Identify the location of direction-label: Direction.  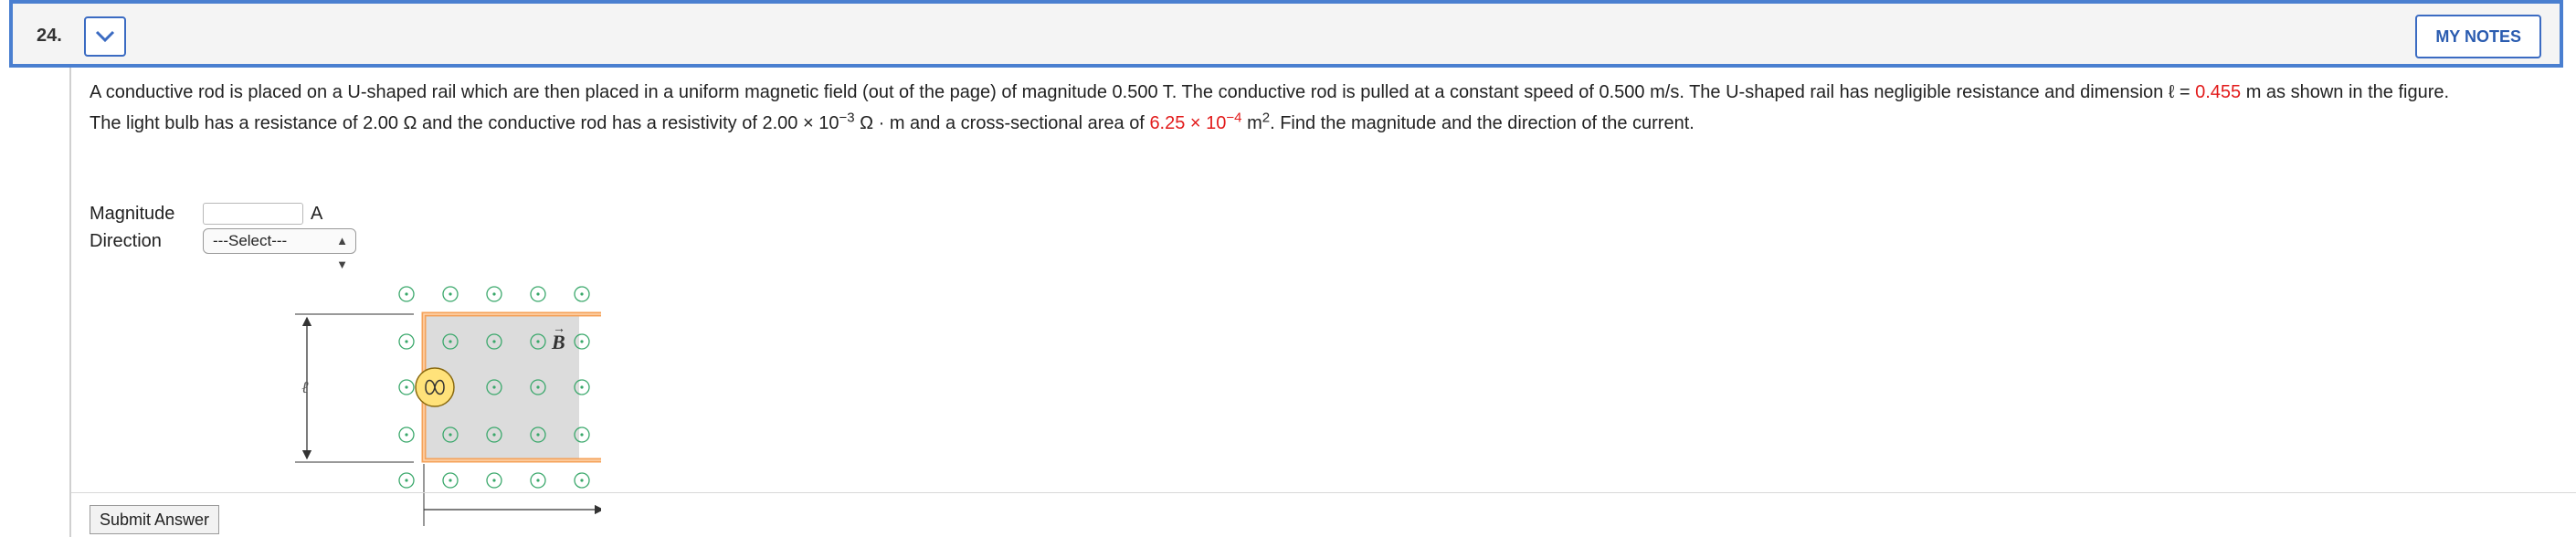
(126, 241).